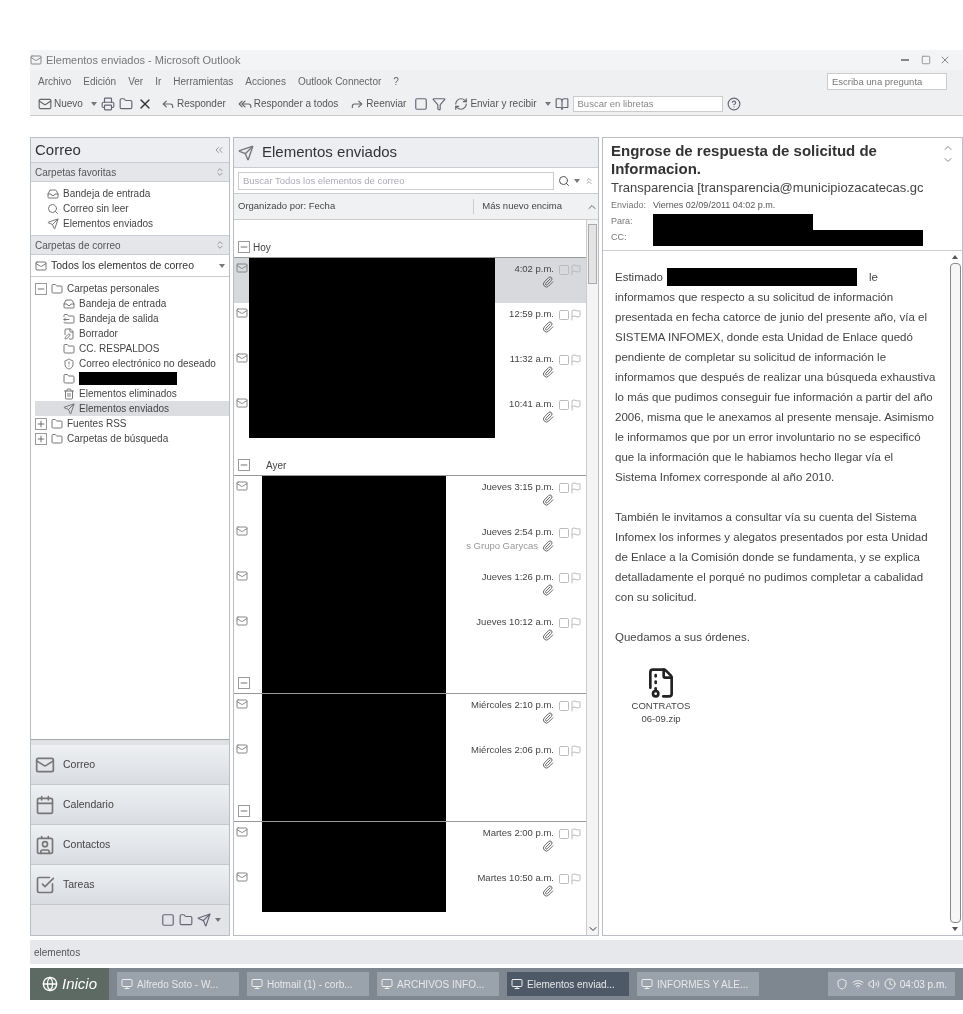  Describe the element at coordinates (118, 438) in the screenshot. I see `folder-item: Carpetas de búsqueda` at that location.